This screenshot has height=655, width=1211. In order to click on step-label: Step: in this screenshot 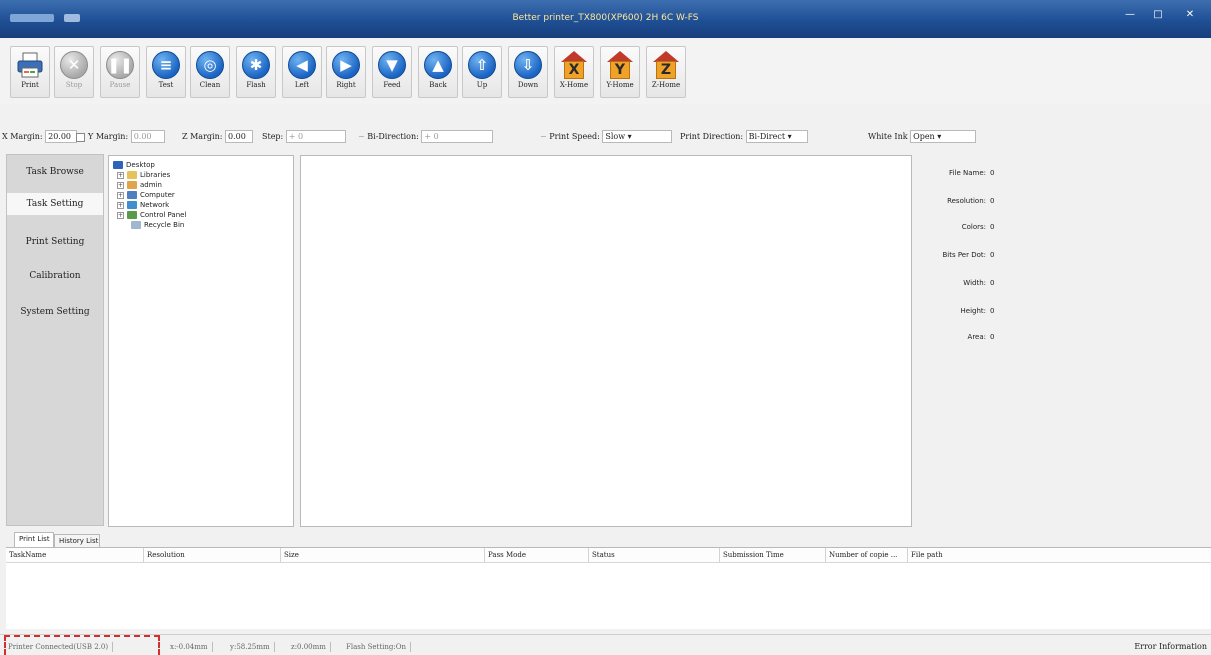, I will do `click(273, 136)`.